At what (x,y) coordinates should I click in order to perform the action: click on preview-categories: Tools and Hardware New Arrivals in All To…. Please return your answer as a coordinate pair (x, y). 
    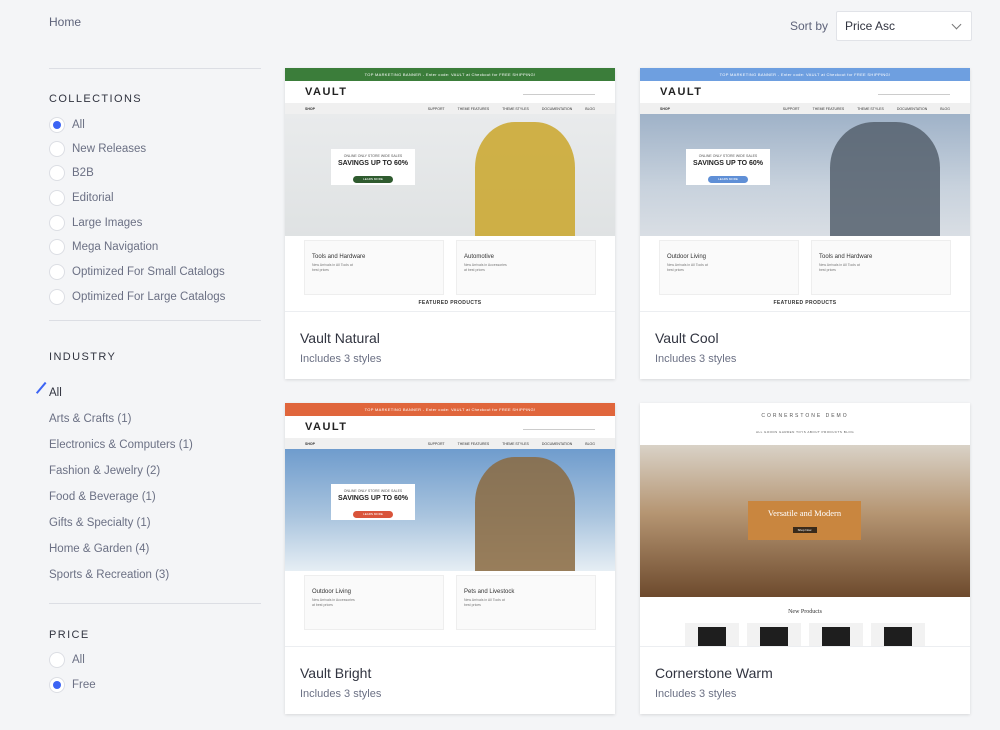
    Looking at the image, I should click on (450, 265).